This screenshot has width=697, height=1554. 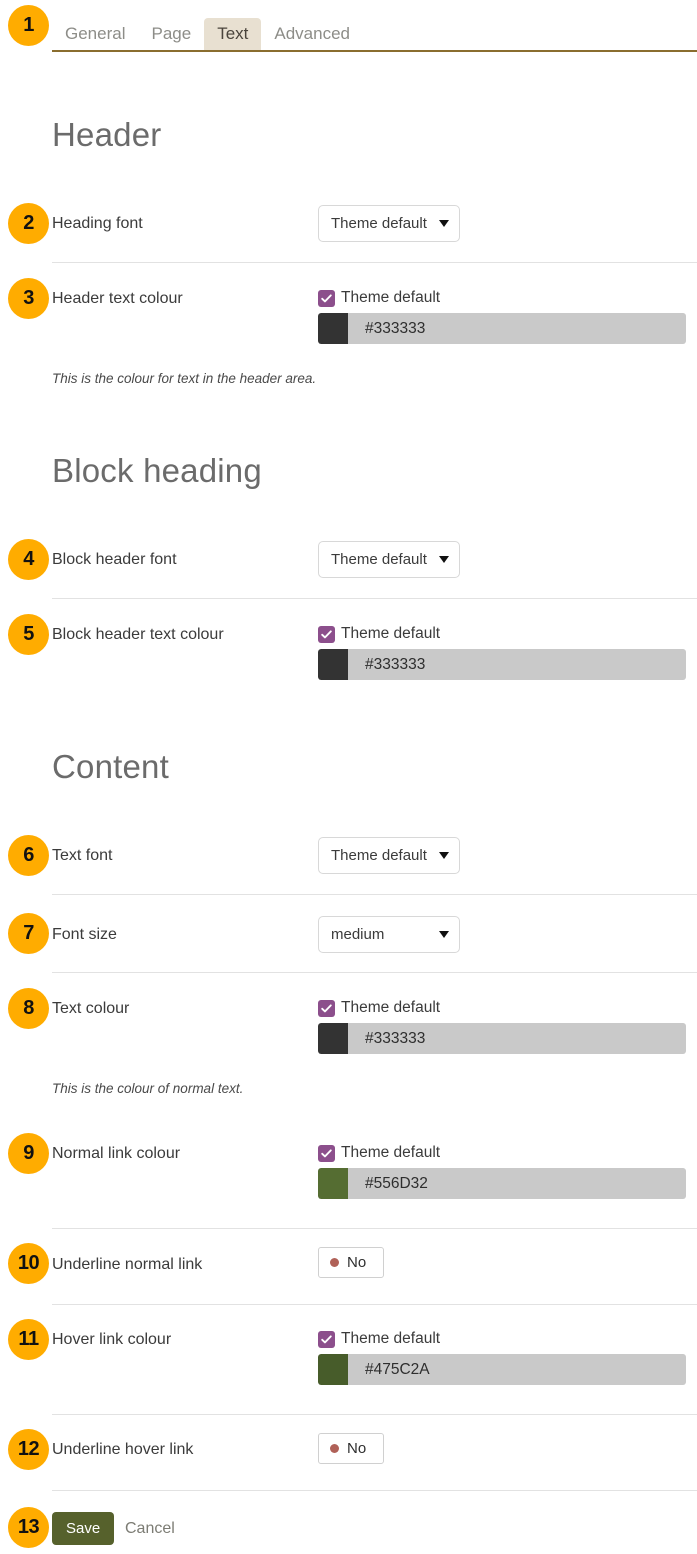 What do you see at coordinates (517, 1183) in the screenshot?
I see `colour-hex-value-normal-link: #556D32` at bounding box center [517, 1183].